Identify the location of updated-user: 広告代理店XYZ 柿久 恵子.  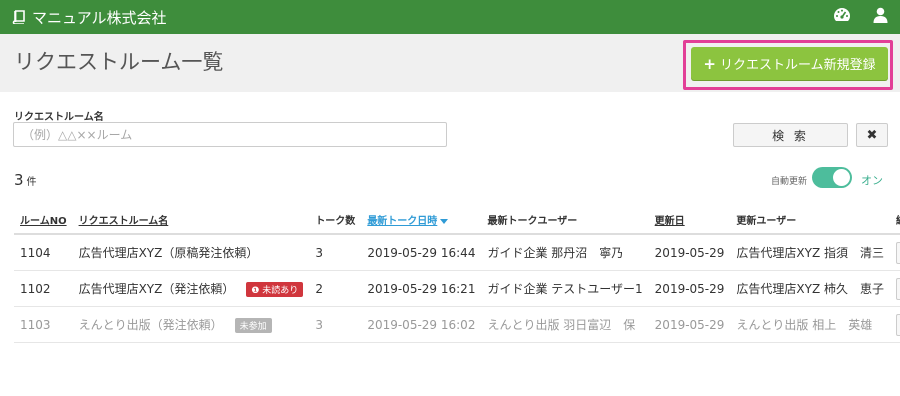
(810, 288).